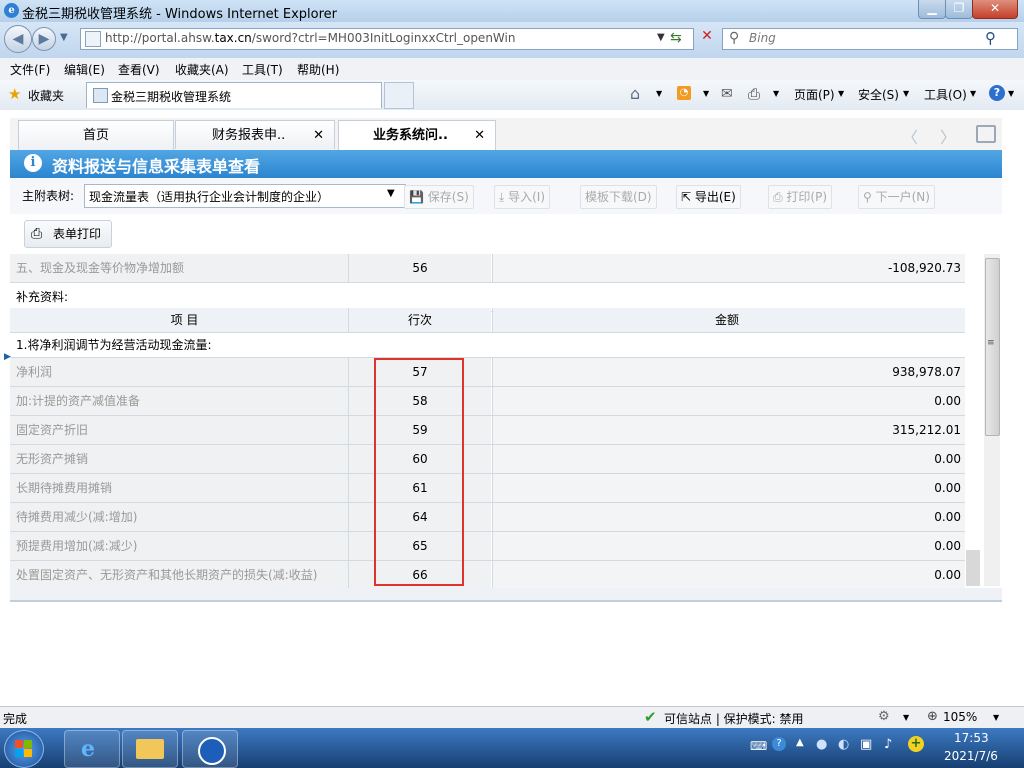 The height and width of the screenshot is (768, 1024). What do you see at coordinates (171, 97) in the screenshot?
I see `browser-tab-title: 金税三期税收管理系统` at bounding box center [171, 97].